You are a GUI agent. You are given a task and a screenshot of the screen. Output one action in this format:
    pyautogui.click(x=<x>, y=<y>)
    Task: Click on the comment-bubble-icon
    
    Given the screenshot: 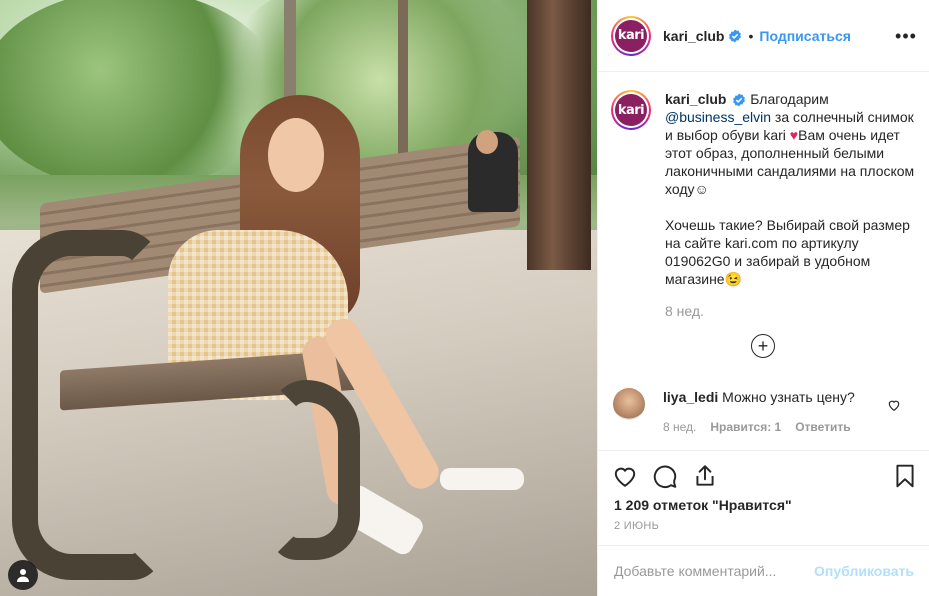 What is the action you would take?
    pyautogui.click(x=665, y=476)
    